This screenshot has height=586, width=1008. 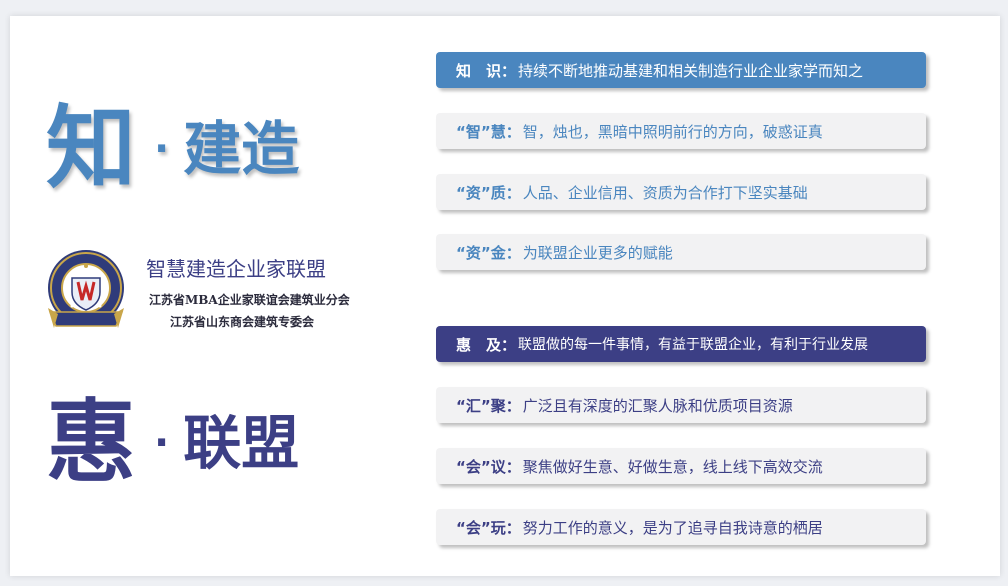 I want to click on bar-value: 为联盟企业更多的赋能, so click(x=597, y=252).